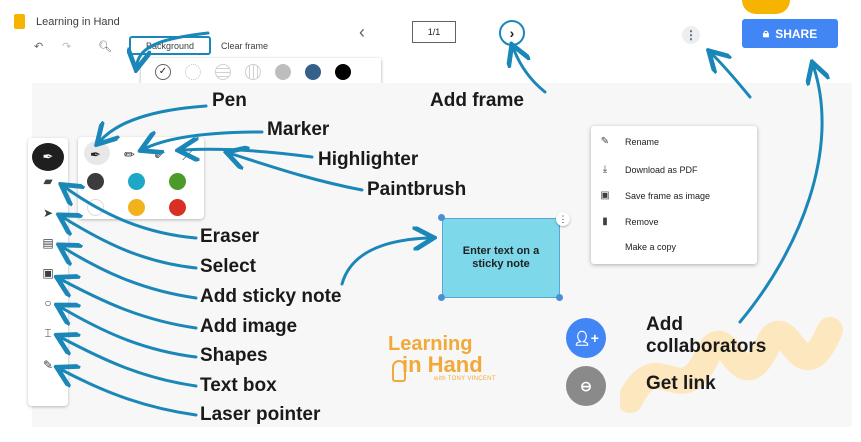  Describe the element at coordinates (228, 266) in the screenshot. I see `label-select: Select` at that location.